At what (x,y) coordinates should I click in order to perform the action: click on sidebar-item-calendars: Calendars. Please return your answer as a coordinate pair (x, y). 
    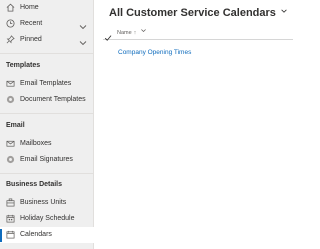
    Looking at the image, I should click on (47, 235).